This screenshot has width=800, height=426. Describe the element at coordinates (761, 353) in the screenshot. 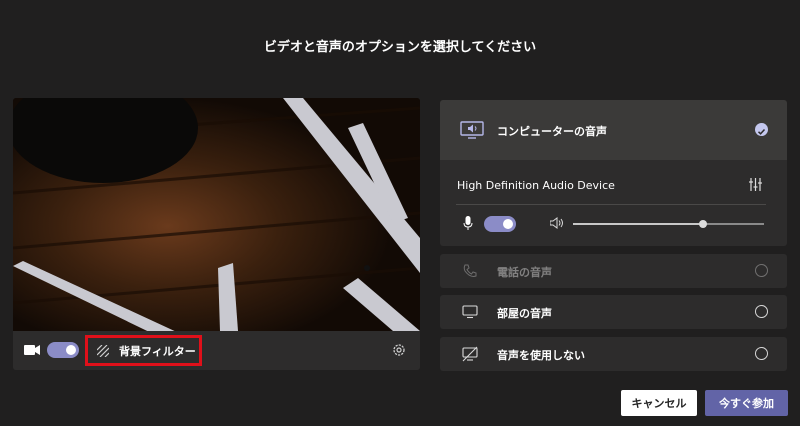

I see `no-audio-radio` at that location.